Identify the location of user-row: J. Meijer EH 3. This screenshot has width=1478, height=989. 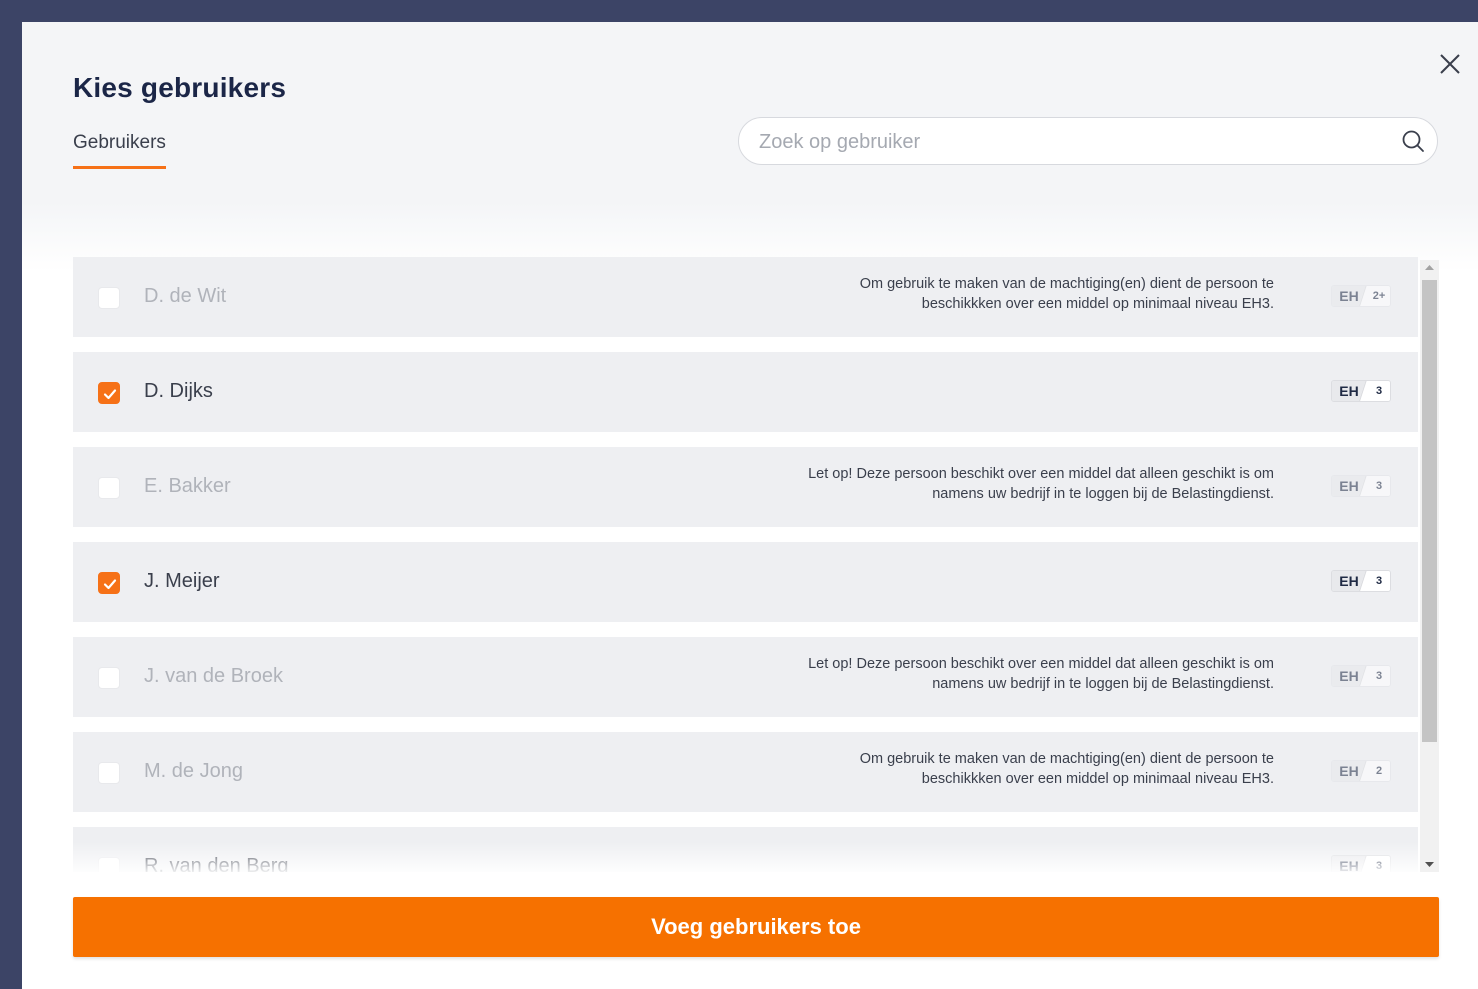
(745, 582).